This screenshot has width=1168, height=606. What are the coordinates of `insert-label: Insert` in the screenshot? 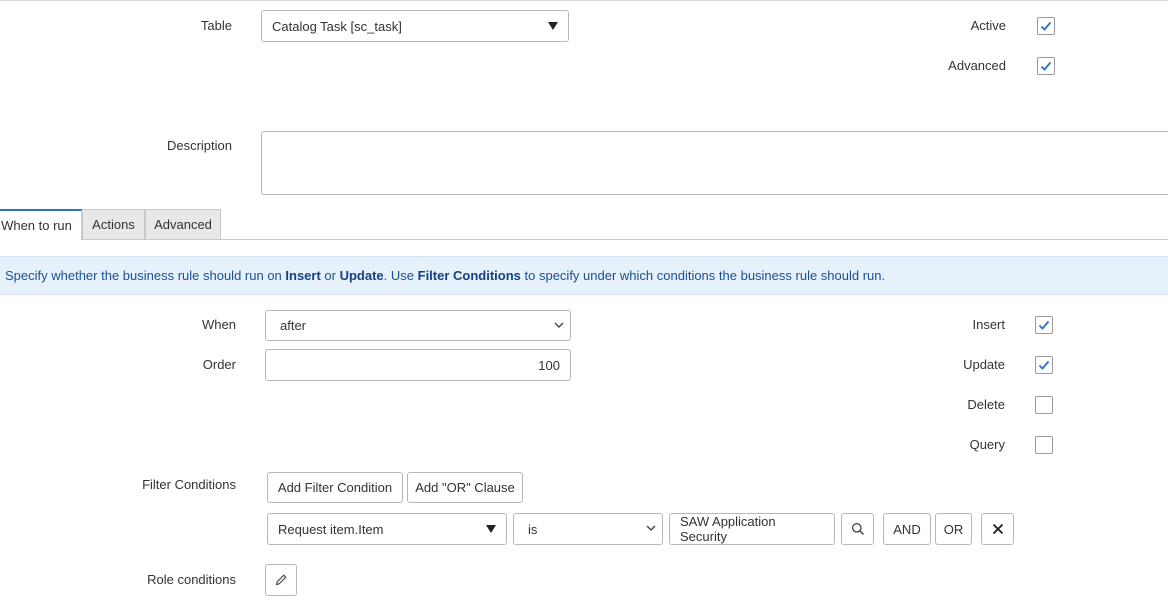 It's located at (988, 324).